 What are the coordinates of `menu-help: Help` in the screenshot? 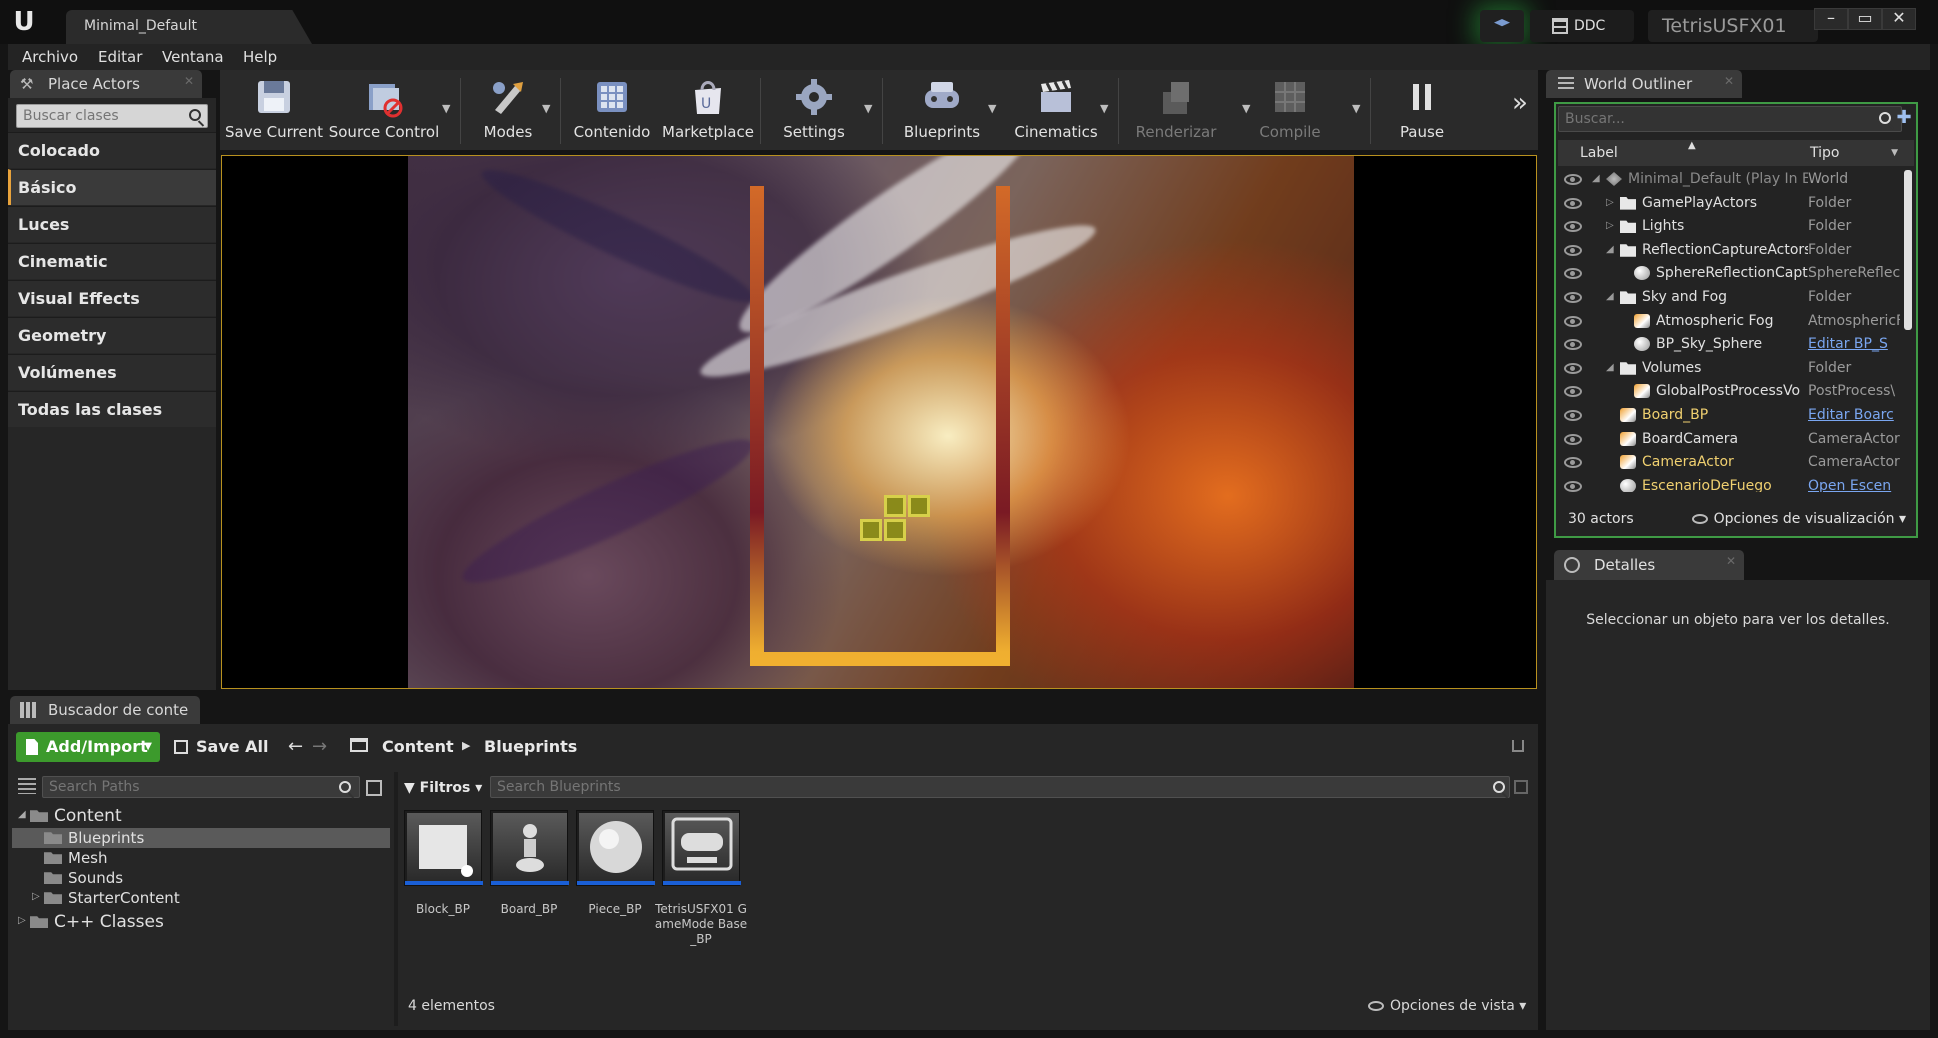 It's located at (260, 57).